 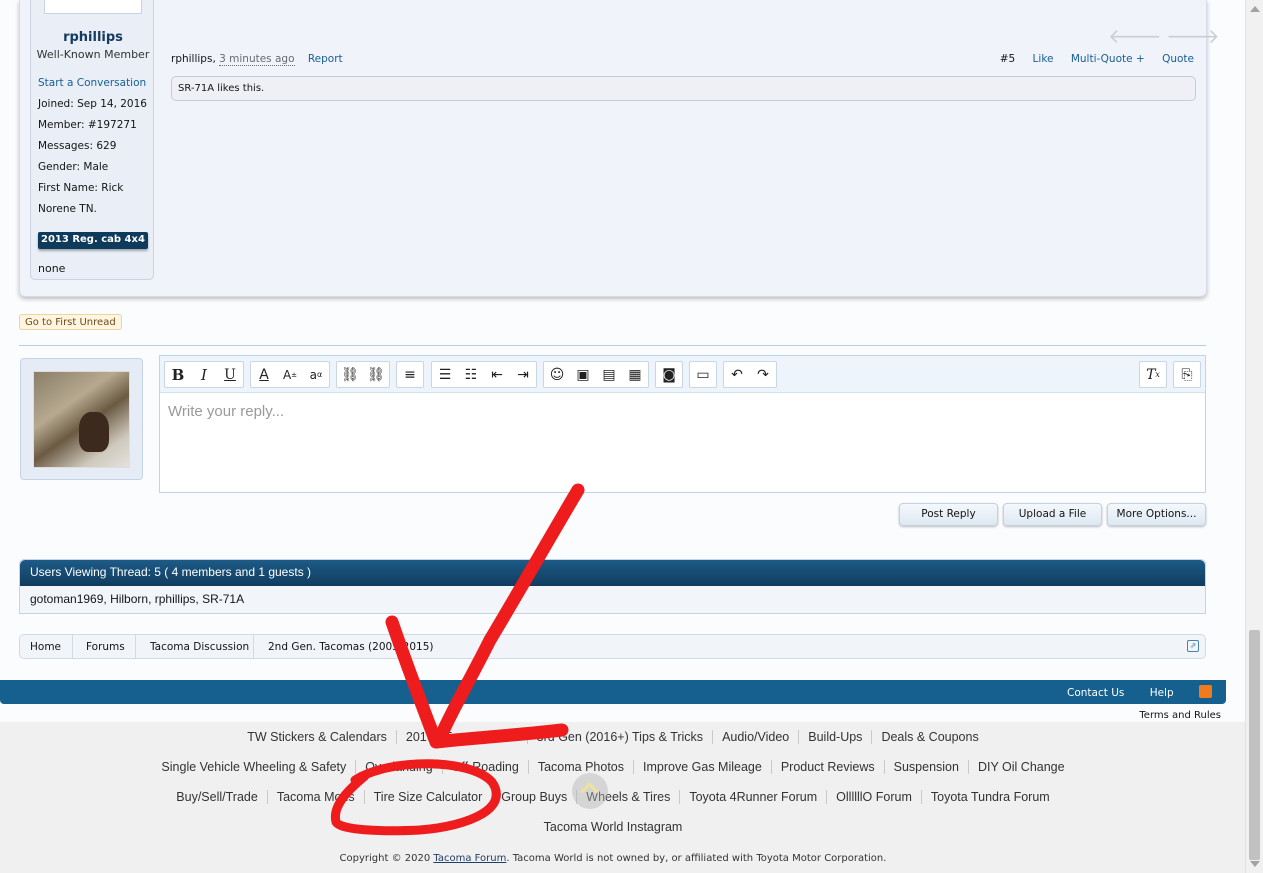 What do you see at coordinates (619, 737) in the screenshot?
I see `footer-link: 3rd Gen (2016+) Tips & Tricks` at bounding box center [619, 737].